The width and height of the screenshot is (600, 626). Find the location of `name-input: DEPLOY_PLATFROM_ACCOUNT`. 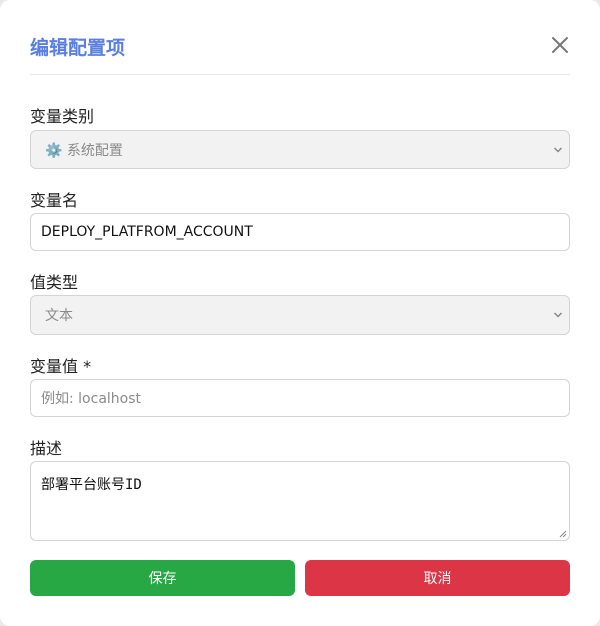

name-input: DEPLOY_PLATFROM_ACCOUNT is located at coordinates (300, 232).